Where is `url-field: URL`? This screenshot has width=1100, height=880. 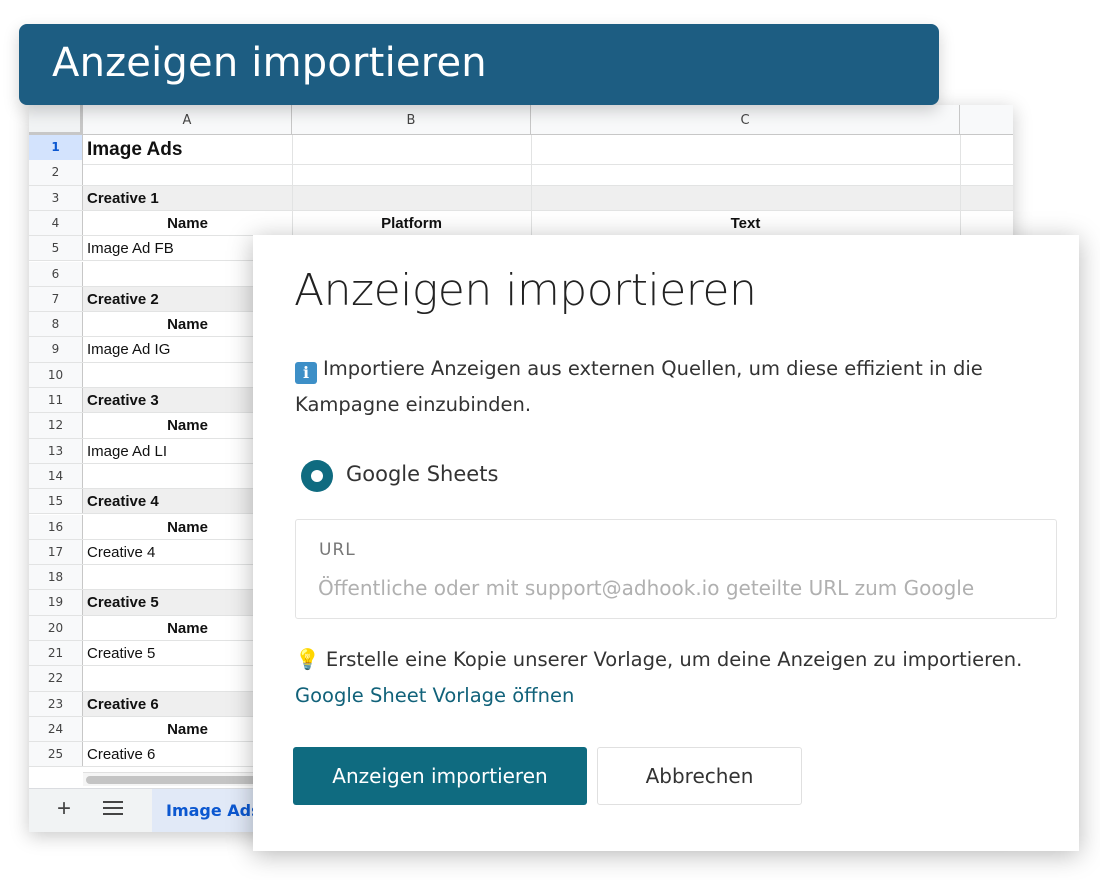
url-field: URL is located at coordinates (676, 569).